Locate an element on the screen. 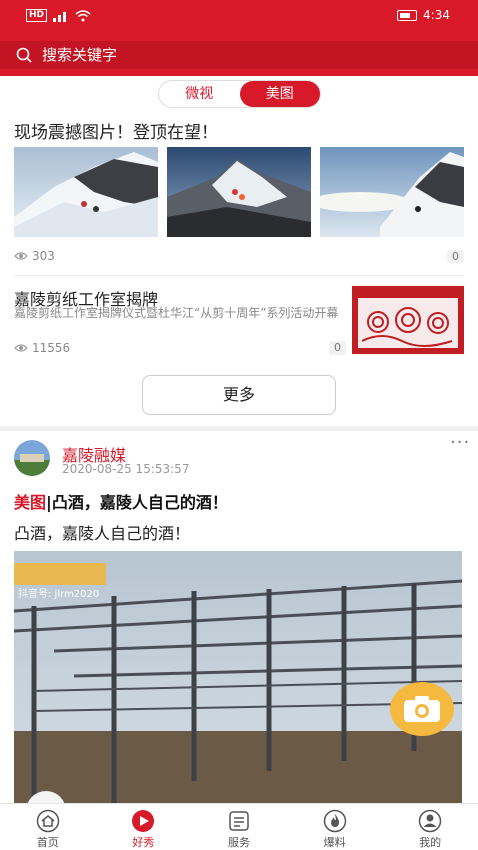  tab-video: 微视 is located at coordinates (199, 94).